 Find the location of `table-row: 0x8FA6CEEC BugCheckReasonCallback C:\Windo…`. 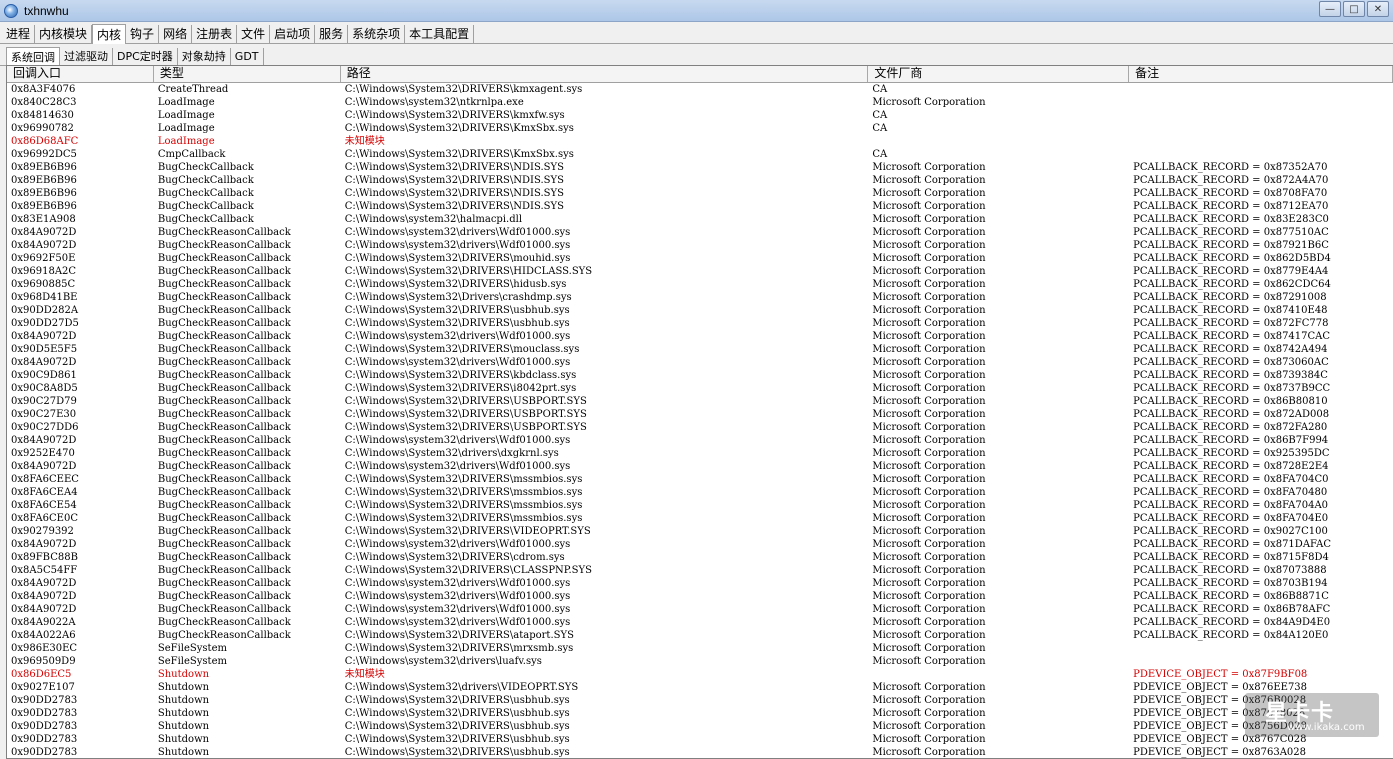

table-row: 0x8FA6CEEC BugCheckReasonCallback C:\Windo… is located at coordinates (700, 479).